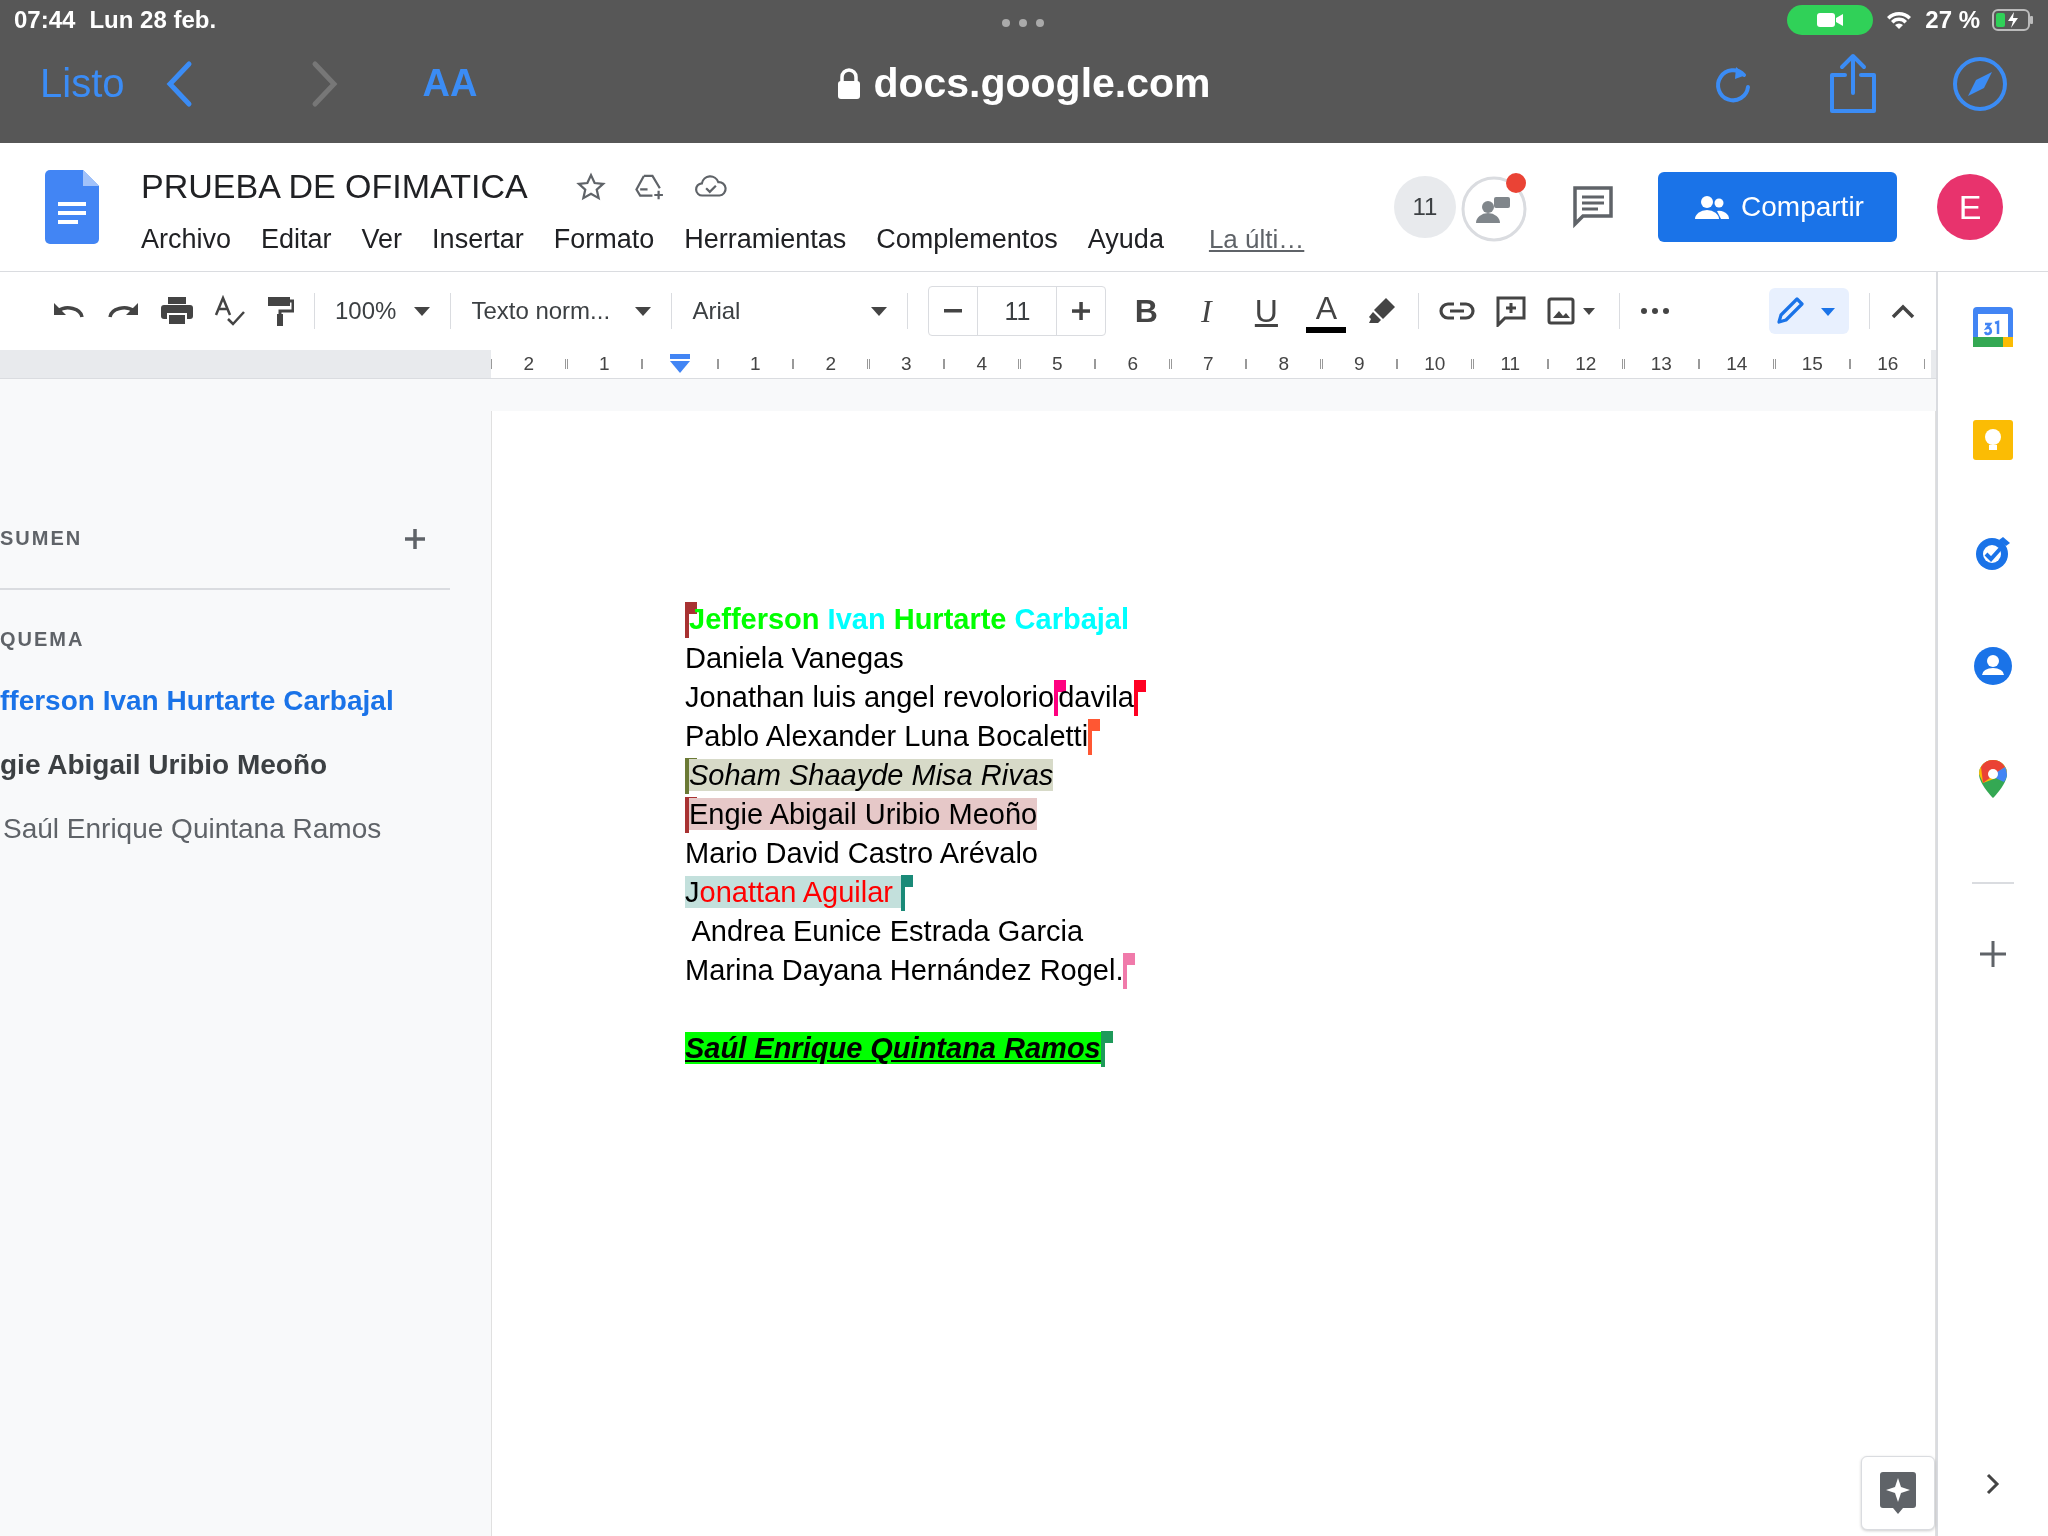  What do you see at coordinates (1993, 666) in the screenshot?
I see `contacts-icon` at bounding box center [1993, 666].